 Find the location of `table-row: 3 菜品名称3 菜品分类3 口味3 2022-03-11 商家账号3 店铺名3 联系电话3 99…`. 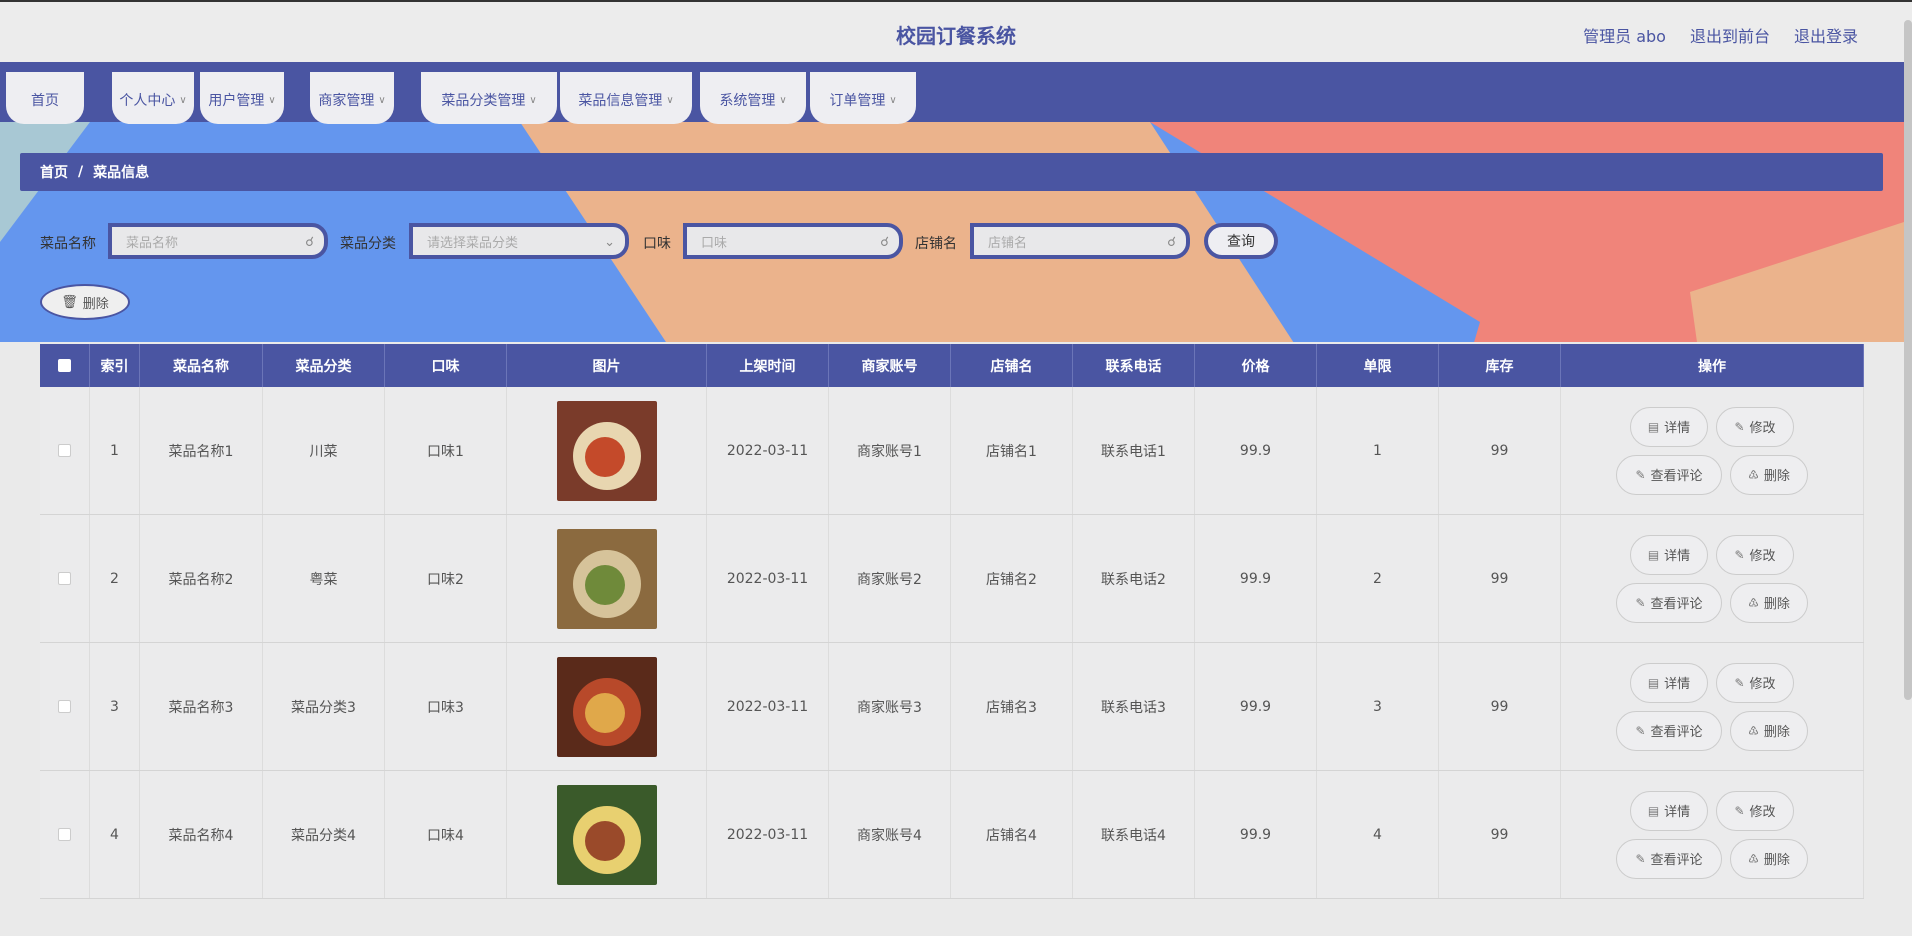

table-row: 3 菜品名称3 菜品分类3 口味3 2022-03-11 商家账号3 店铺名3 联系电话3 99… is located at coordinates (952, 707).